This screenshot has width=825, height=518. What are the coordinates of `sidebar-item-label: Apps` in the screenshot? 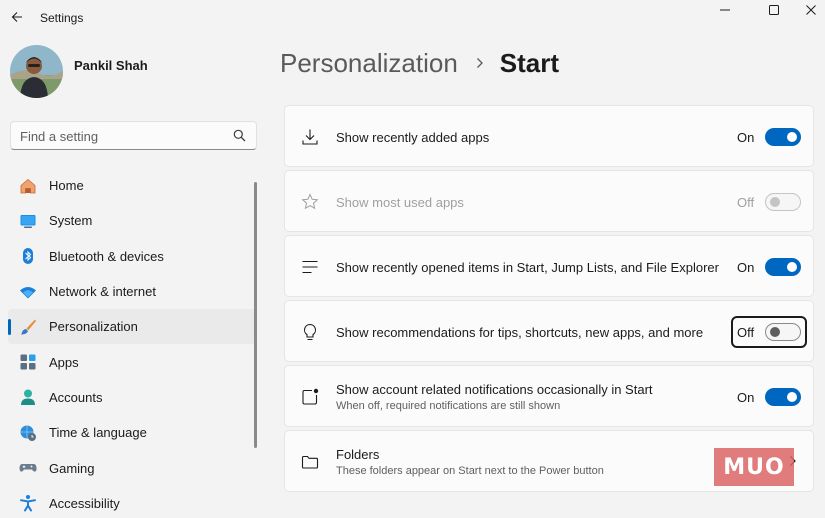 It's located at (64, 362).